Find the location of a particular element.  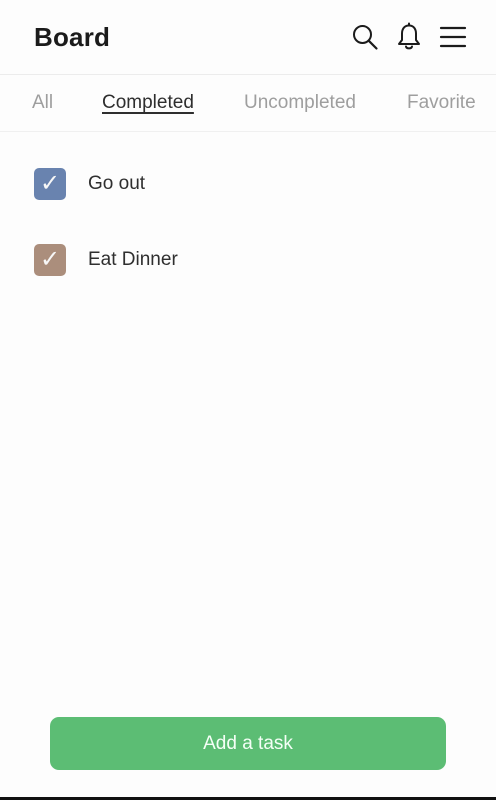

hamburger-menu-icon is located at coordinates (453, 37).